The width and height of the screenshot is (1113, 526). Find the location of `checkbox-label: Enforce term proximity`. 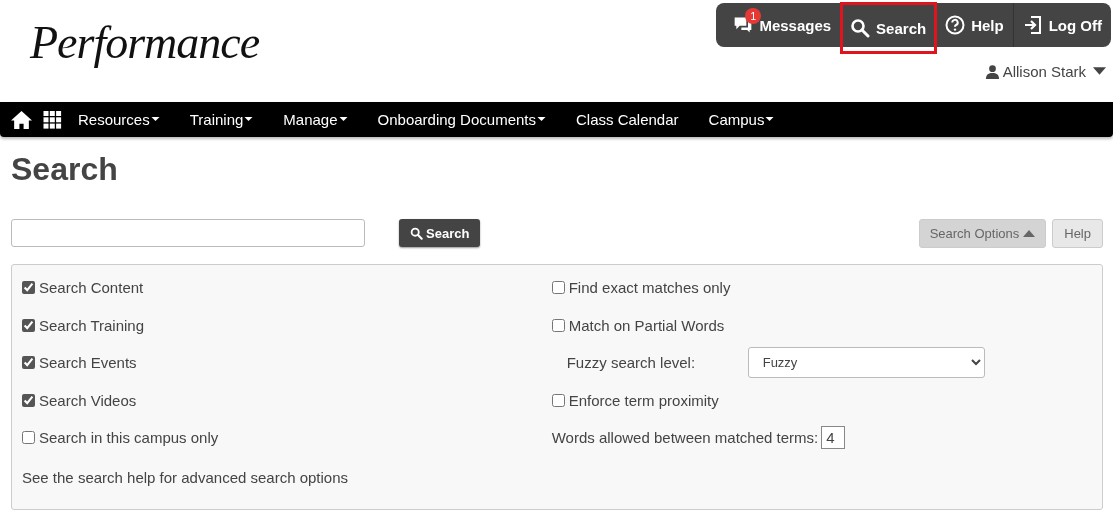

checkbox-label: Enforce term proximity is located at coordinates (643, 400).